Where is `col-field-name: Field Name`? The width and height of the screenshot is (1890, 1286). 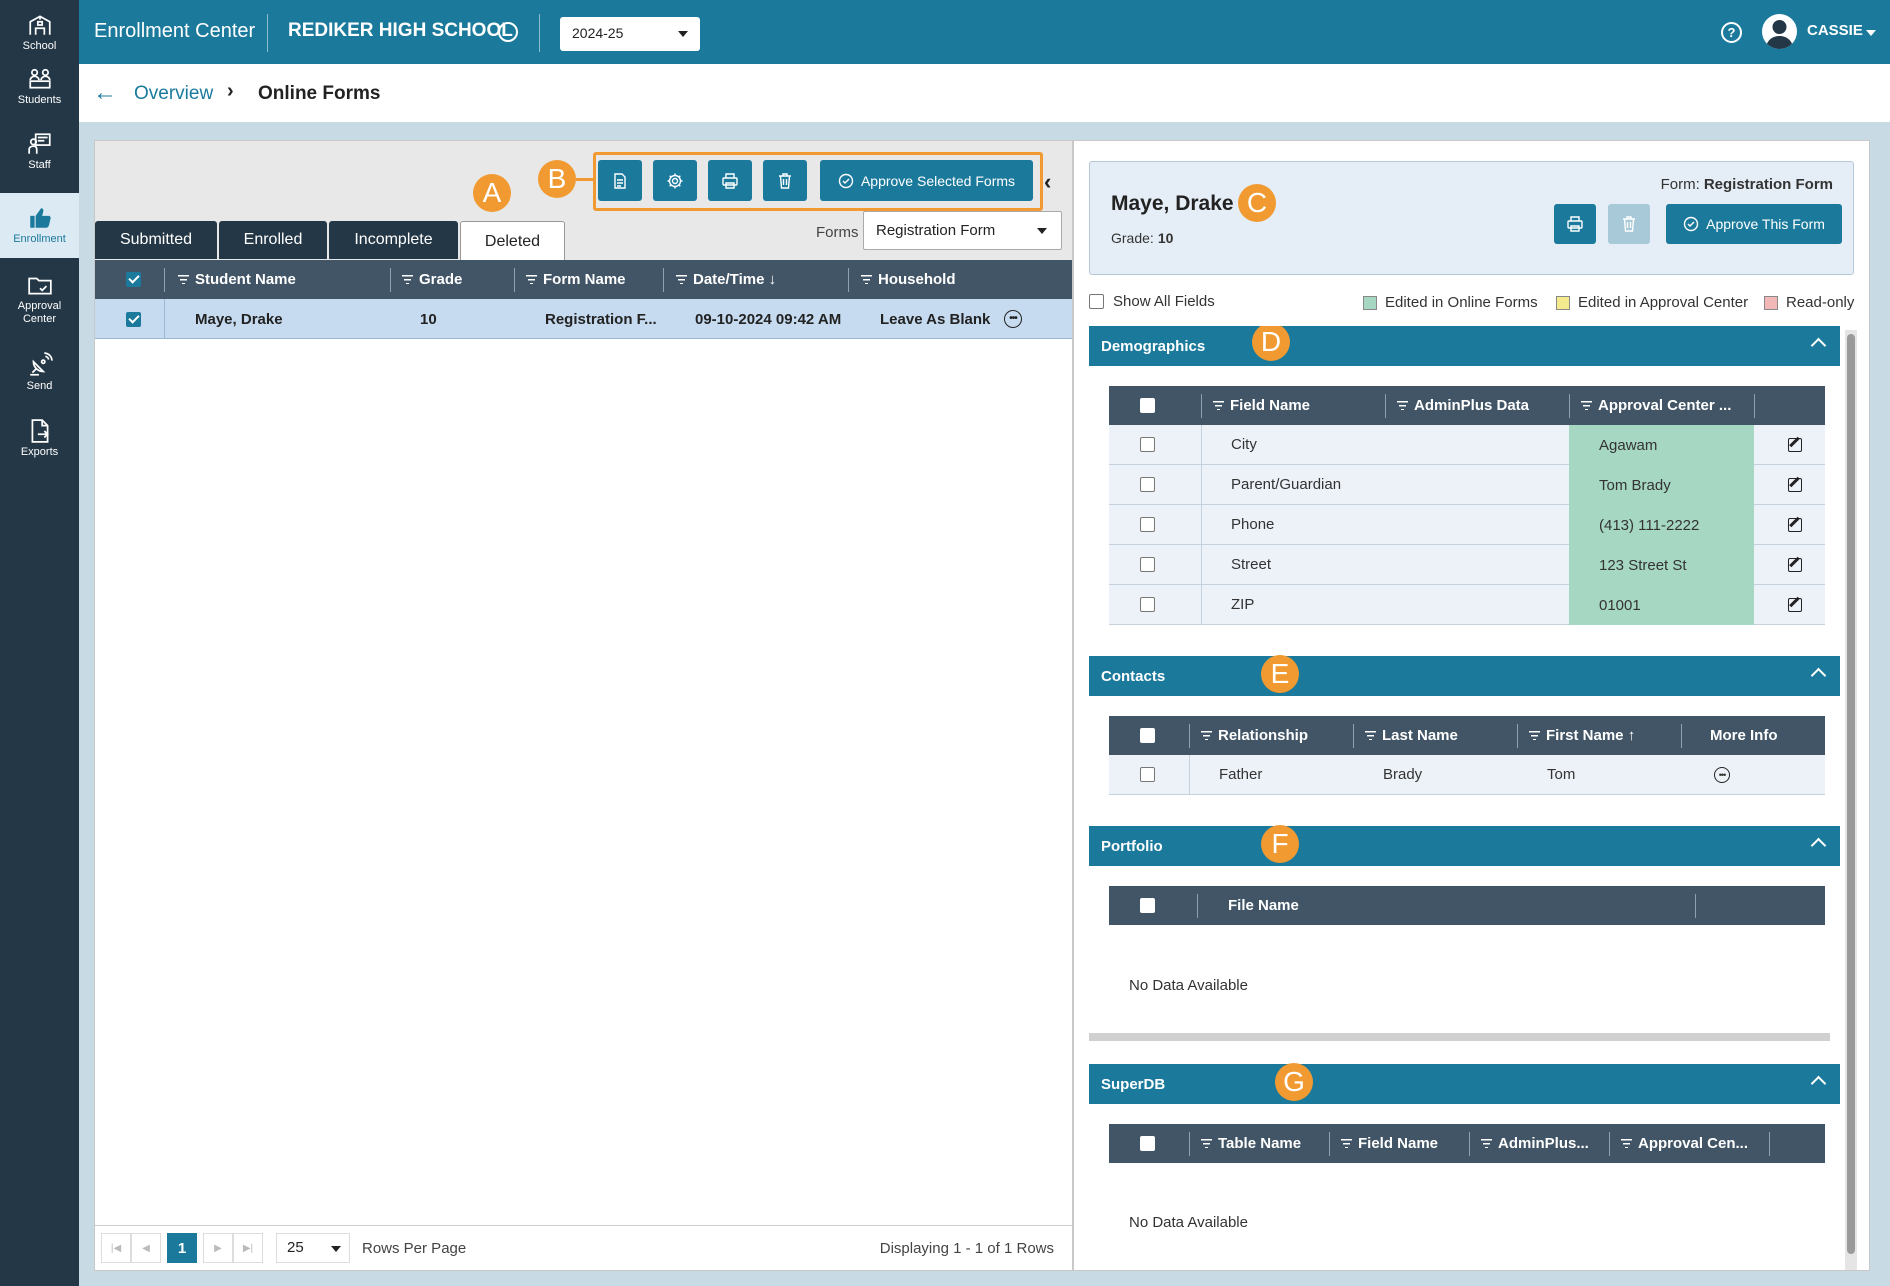
col-field-name: Field Name is located at coordinates (1389, 1143).